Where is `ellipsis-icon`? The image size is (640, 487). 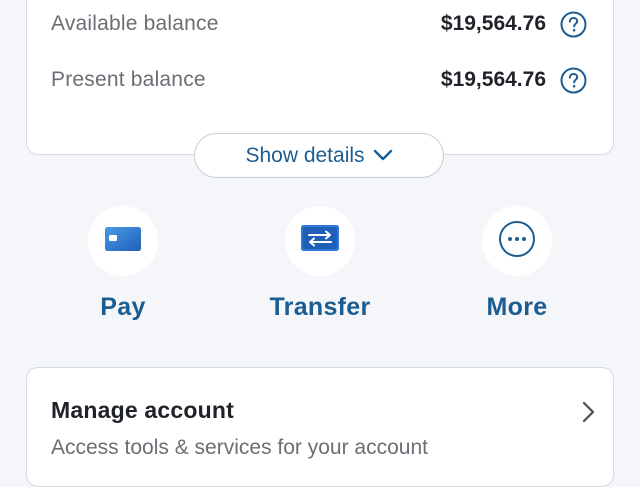
ellipsis-icon is located at coordinates (517, 241).